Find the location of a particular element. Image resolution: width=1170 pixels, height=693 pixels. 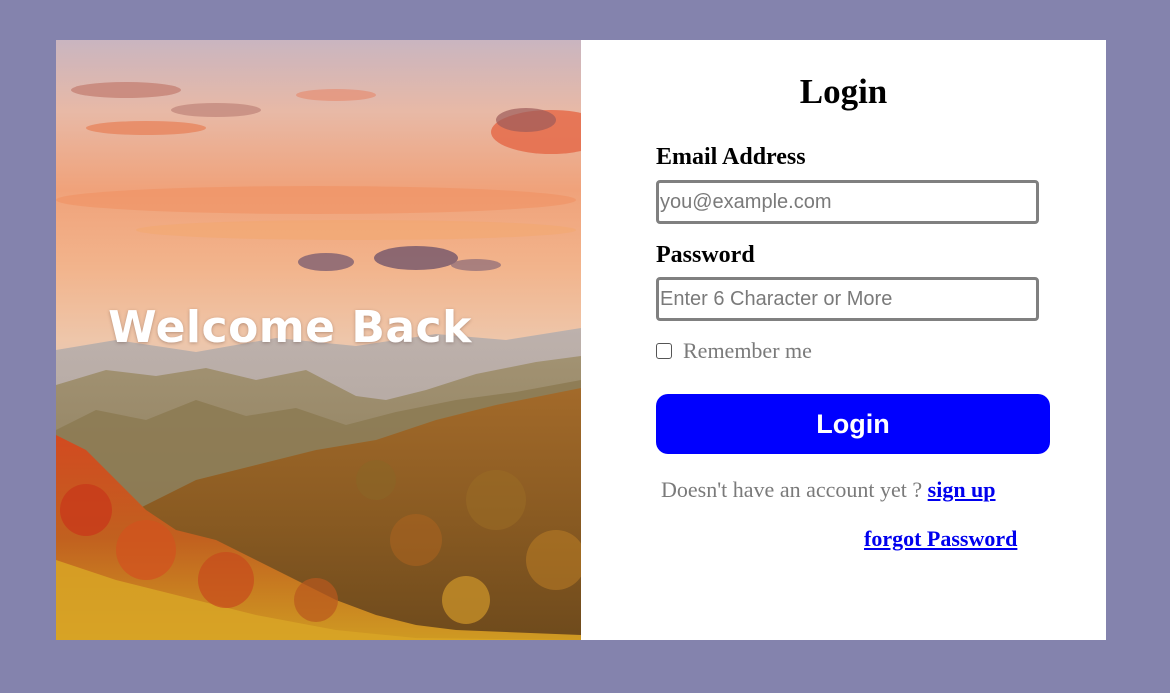

signup-link: sign up is located at coordinates (962, 489).